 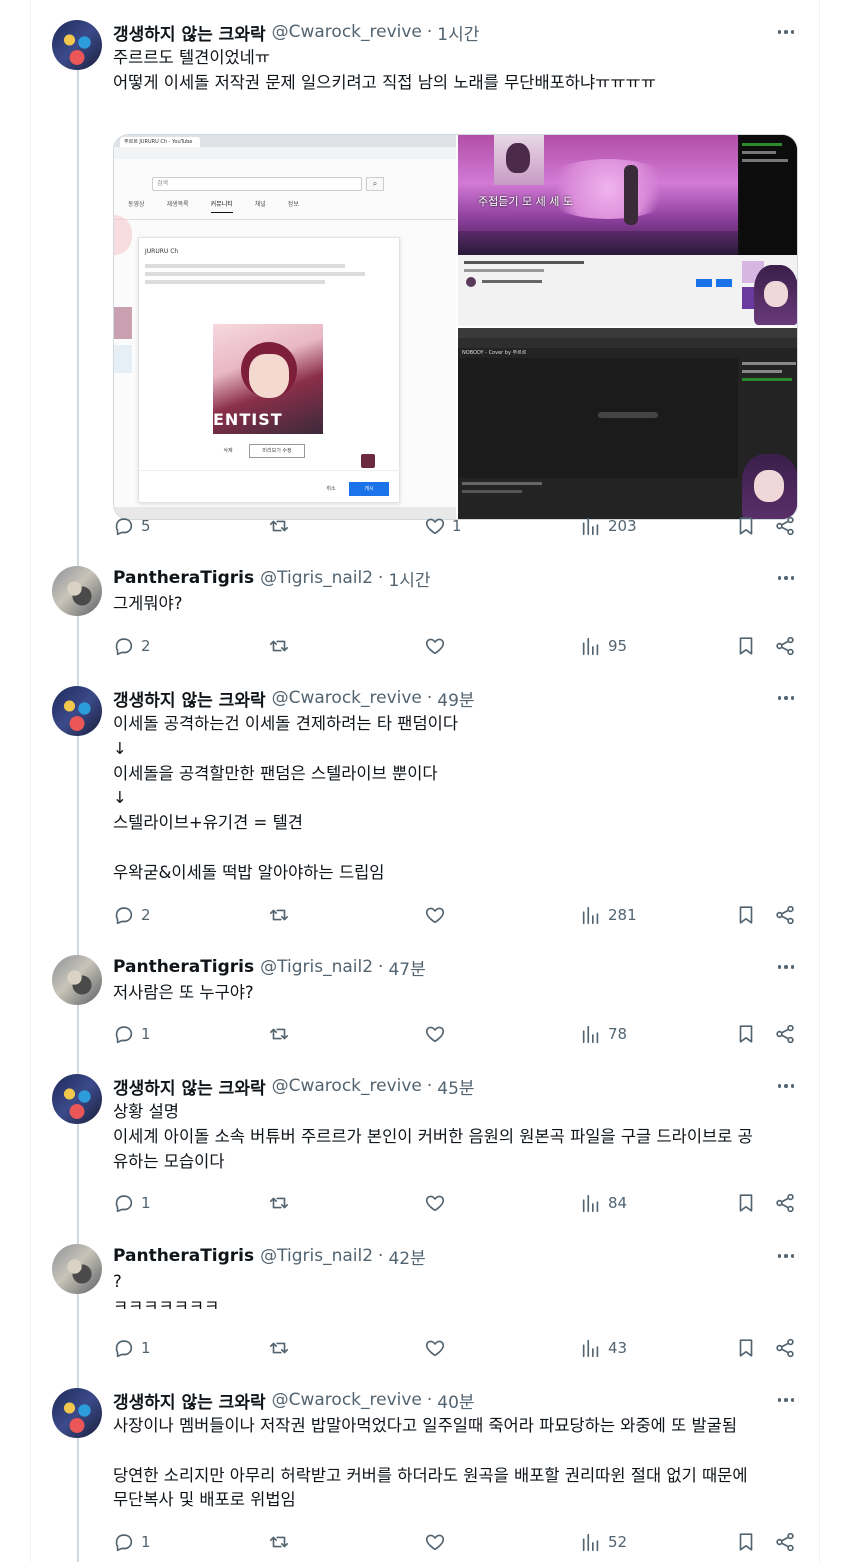 What do you see at coordinates (228, 451) in the screenshot?
I see `delete-button: 삭제` at bounding box center [228, 451].